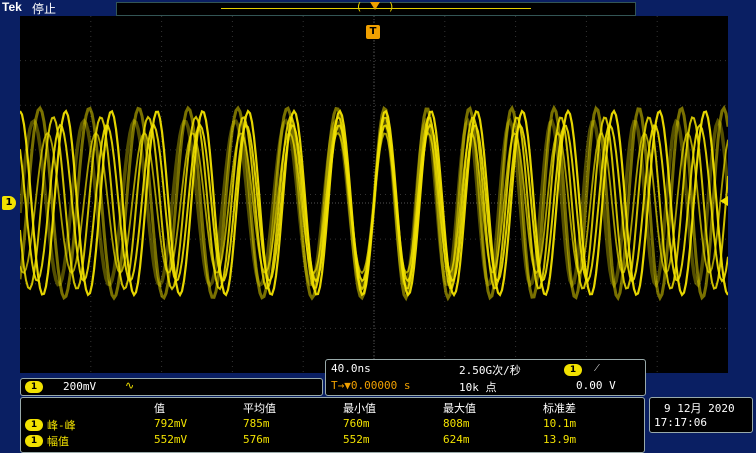 The height and width of the screenshot is (453, 756). What do you see at coordinates (159, 408) in the screenshot?
I see `header-value: 值` at bounding box center [159, 408].